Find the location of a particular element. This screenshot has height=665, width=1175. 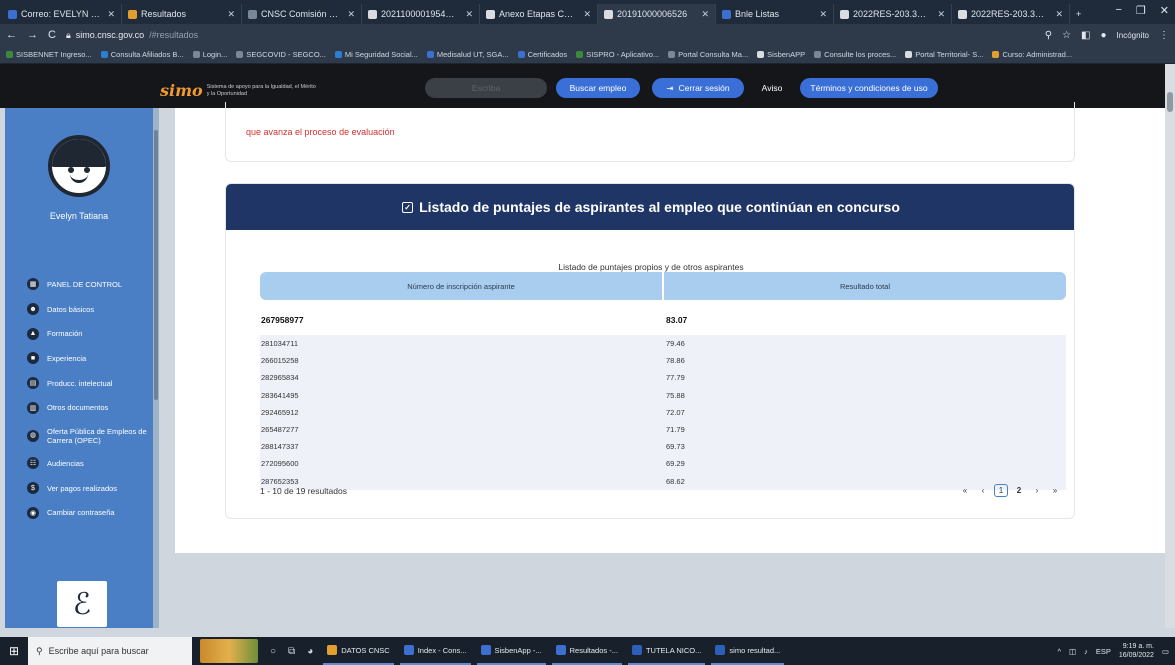

column-header-resultado: Resultado total is located at coordinates (865, 286).